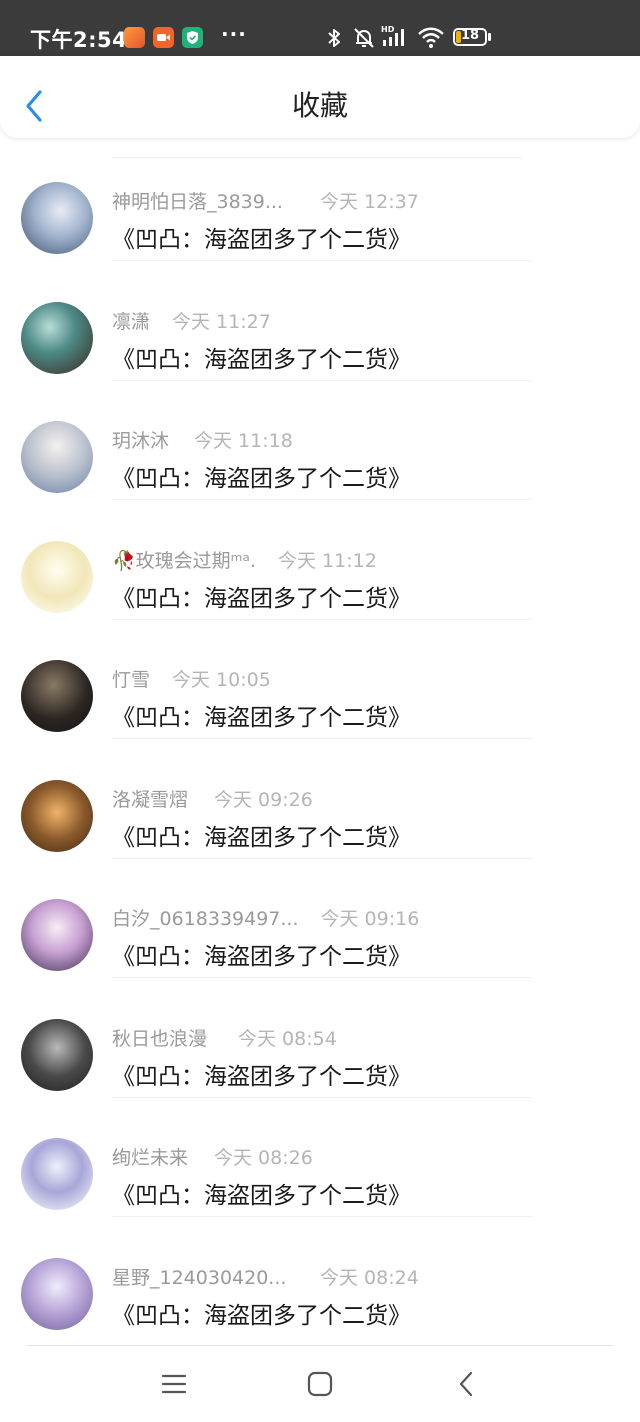 This screenshot has width=640, height=1422. I want to click on status-time: 下午2:54, so click(79, 40).